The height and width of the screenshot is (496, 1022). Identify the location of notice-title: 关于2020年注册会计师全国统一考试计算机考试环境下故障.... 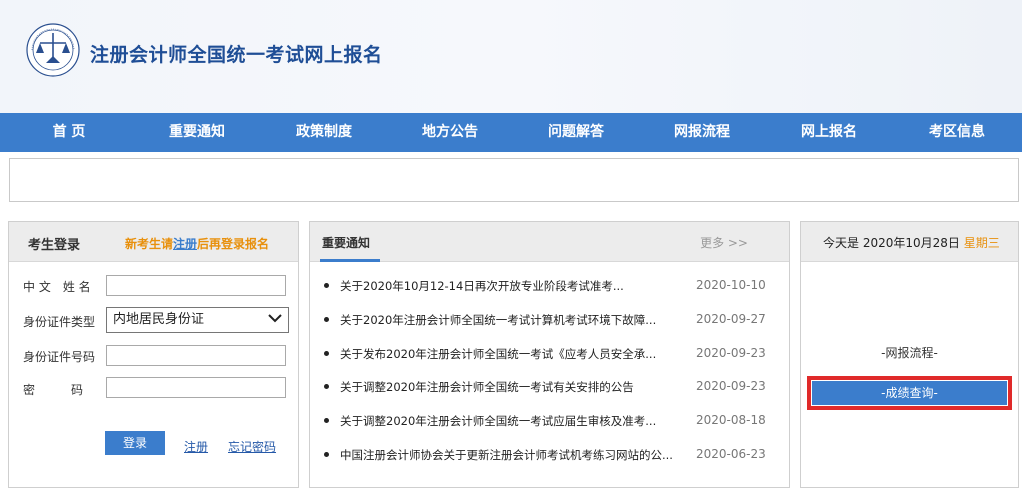
(498, 320).